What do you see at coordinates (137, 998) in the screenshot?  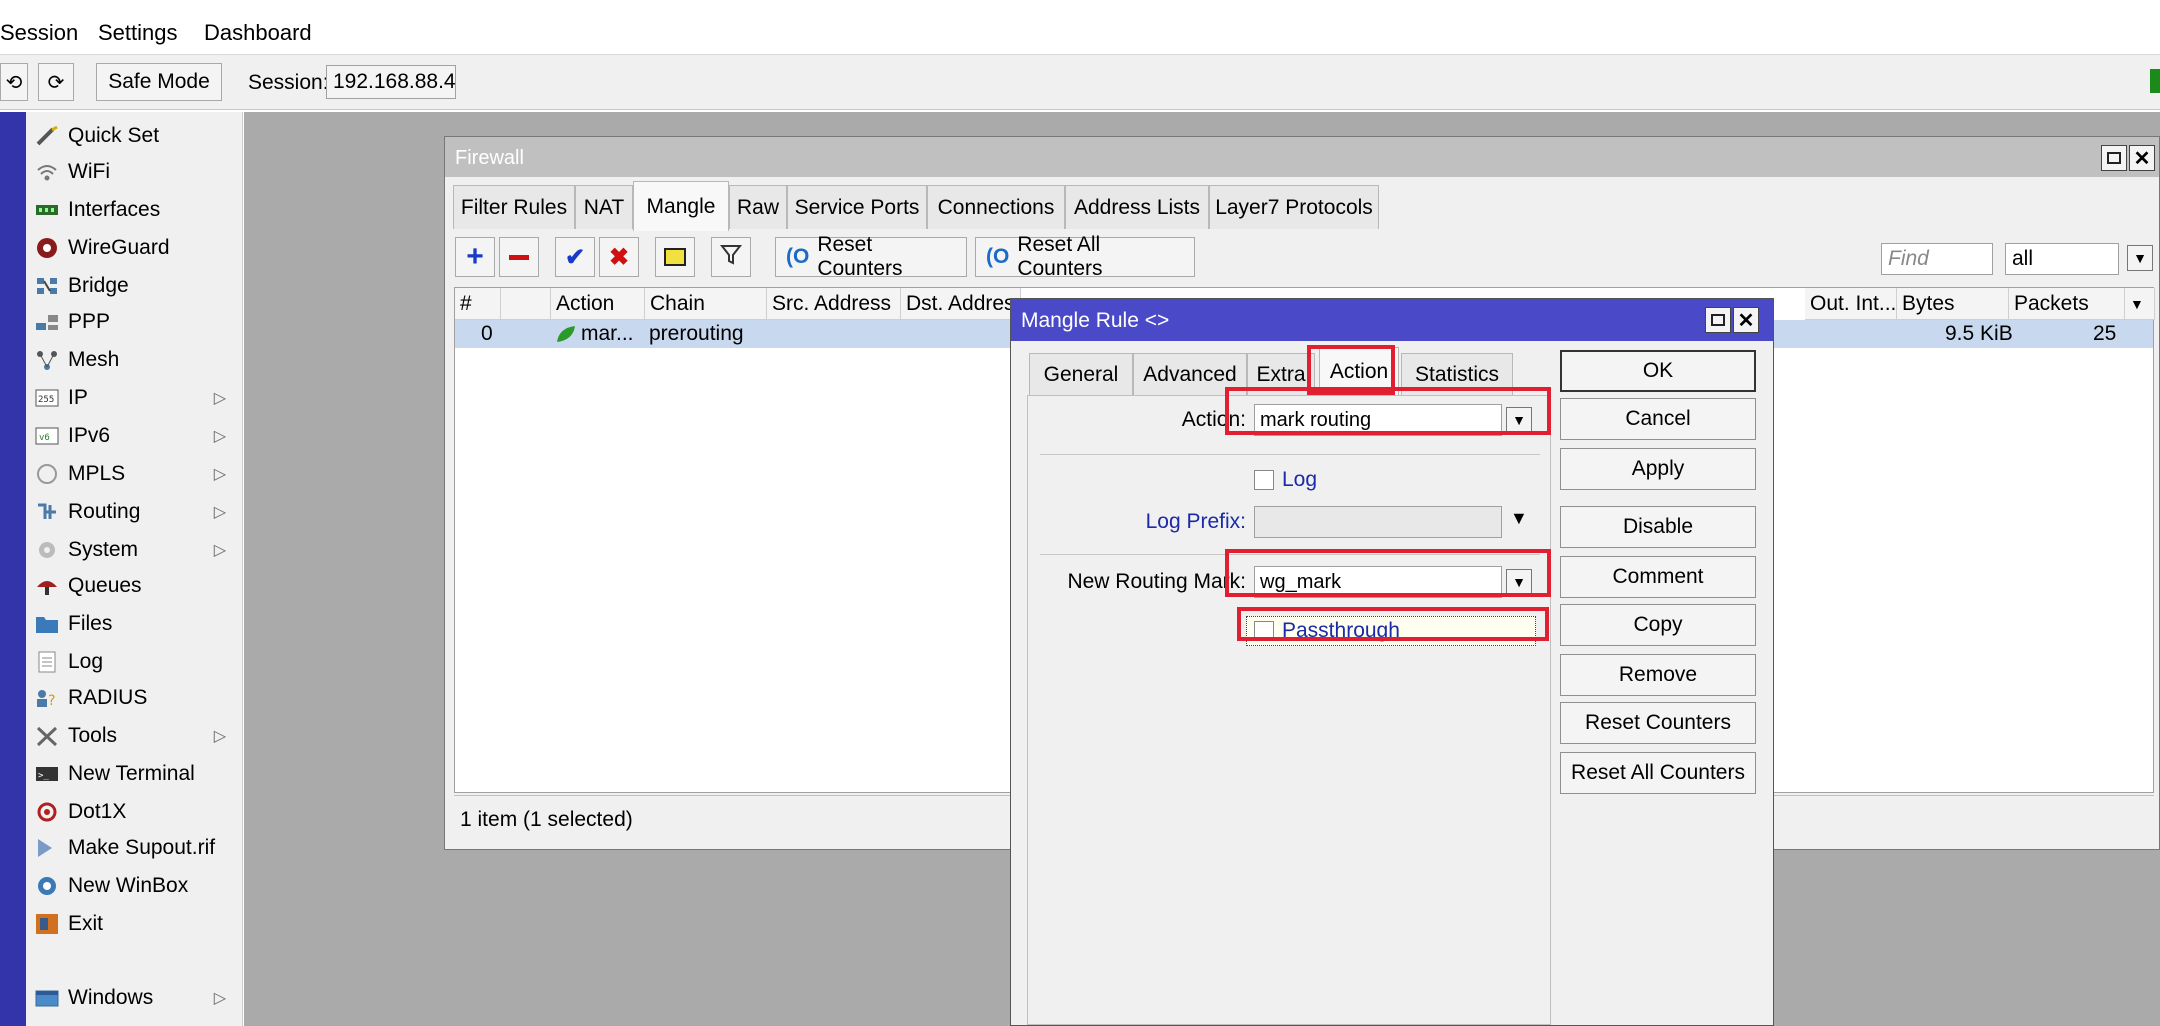 I see `sidebar-item-windows: Windows ▷` at bounding box center [137, 998].